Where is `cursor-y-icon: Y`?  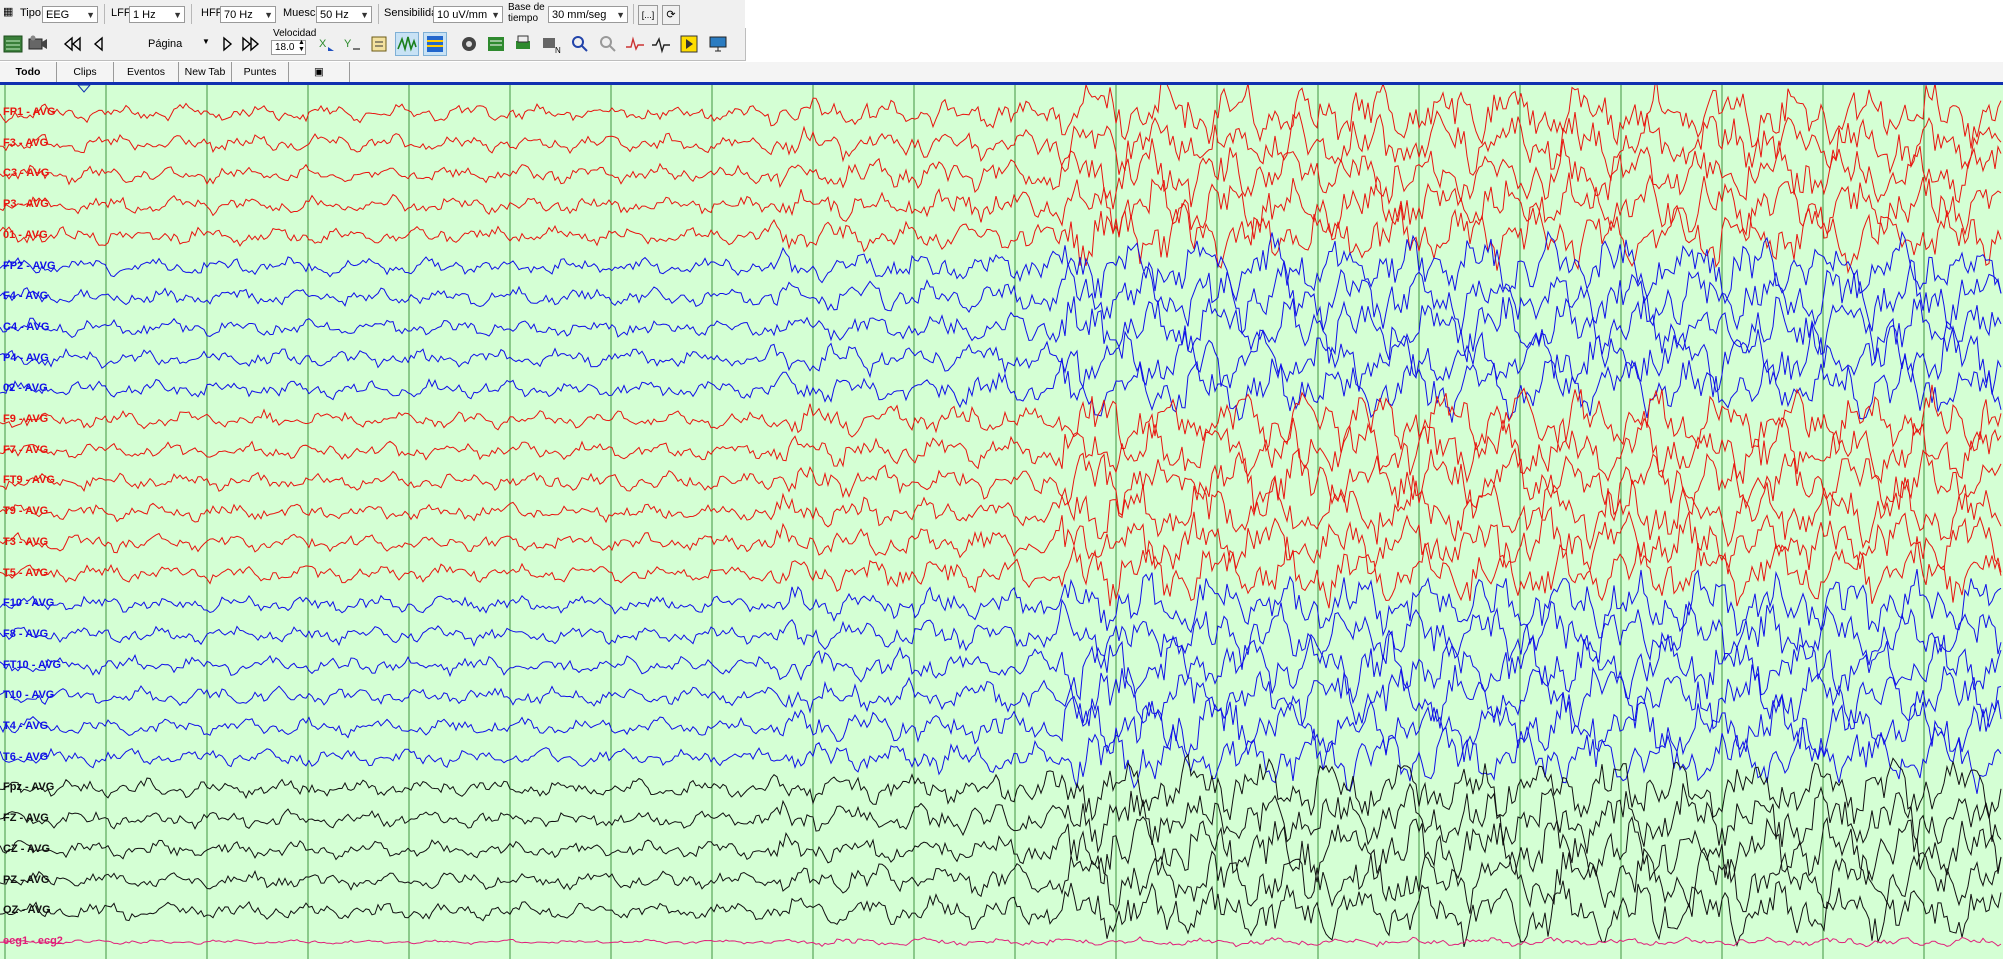
cursor-y-icon: Y is located at coordinates (352, 44).